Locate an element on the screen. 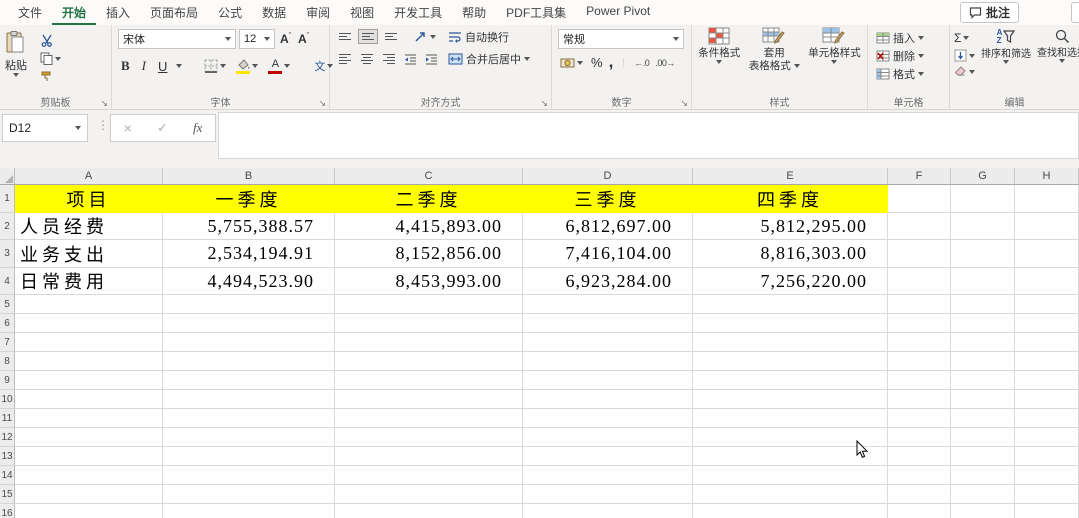 This screenshot has width=1079, height=518. cell-C10 is located at coordinates (429, 399).